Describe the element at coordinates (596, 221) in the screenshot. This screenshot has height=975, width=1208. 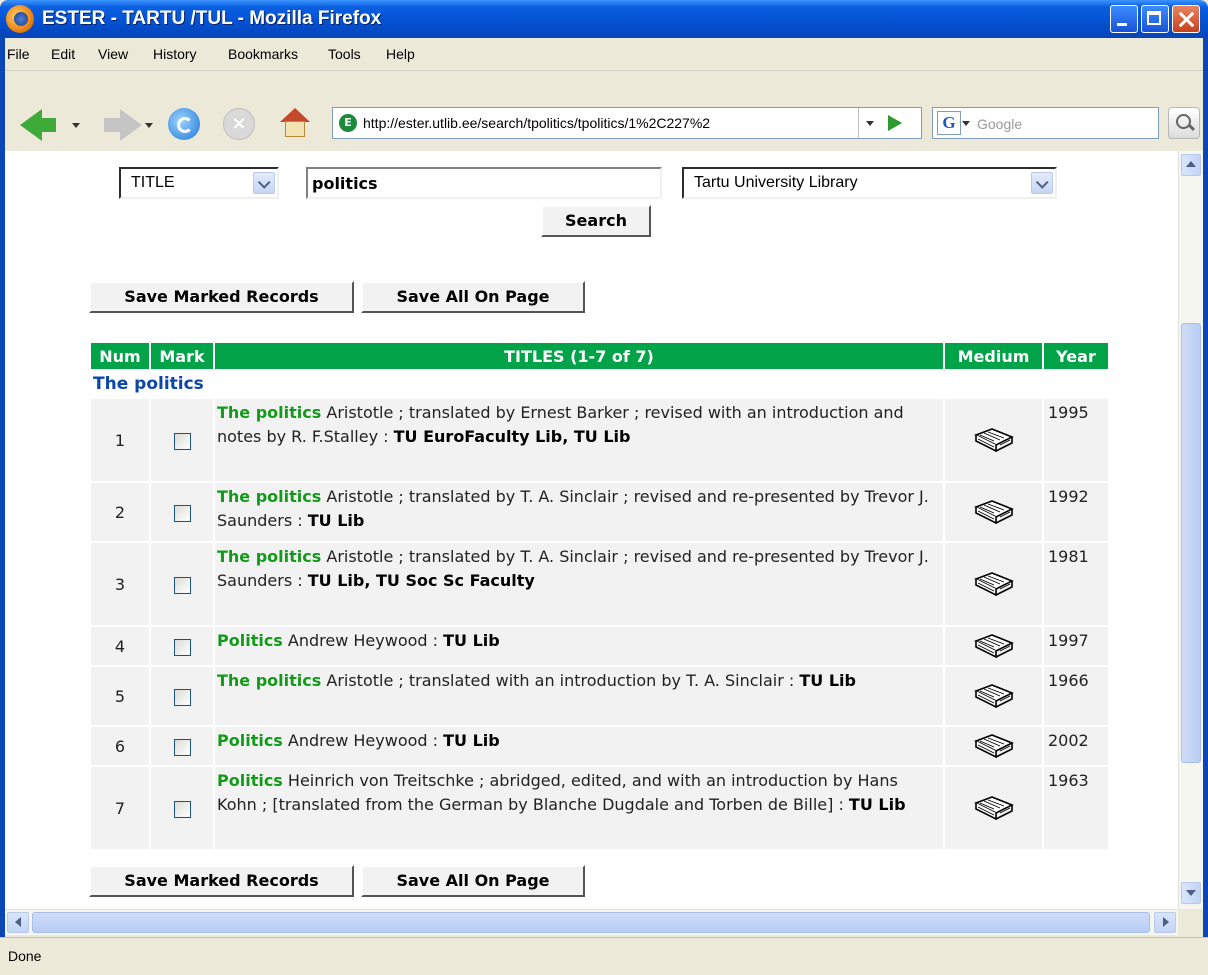
I see `search-button: Search` at that location.